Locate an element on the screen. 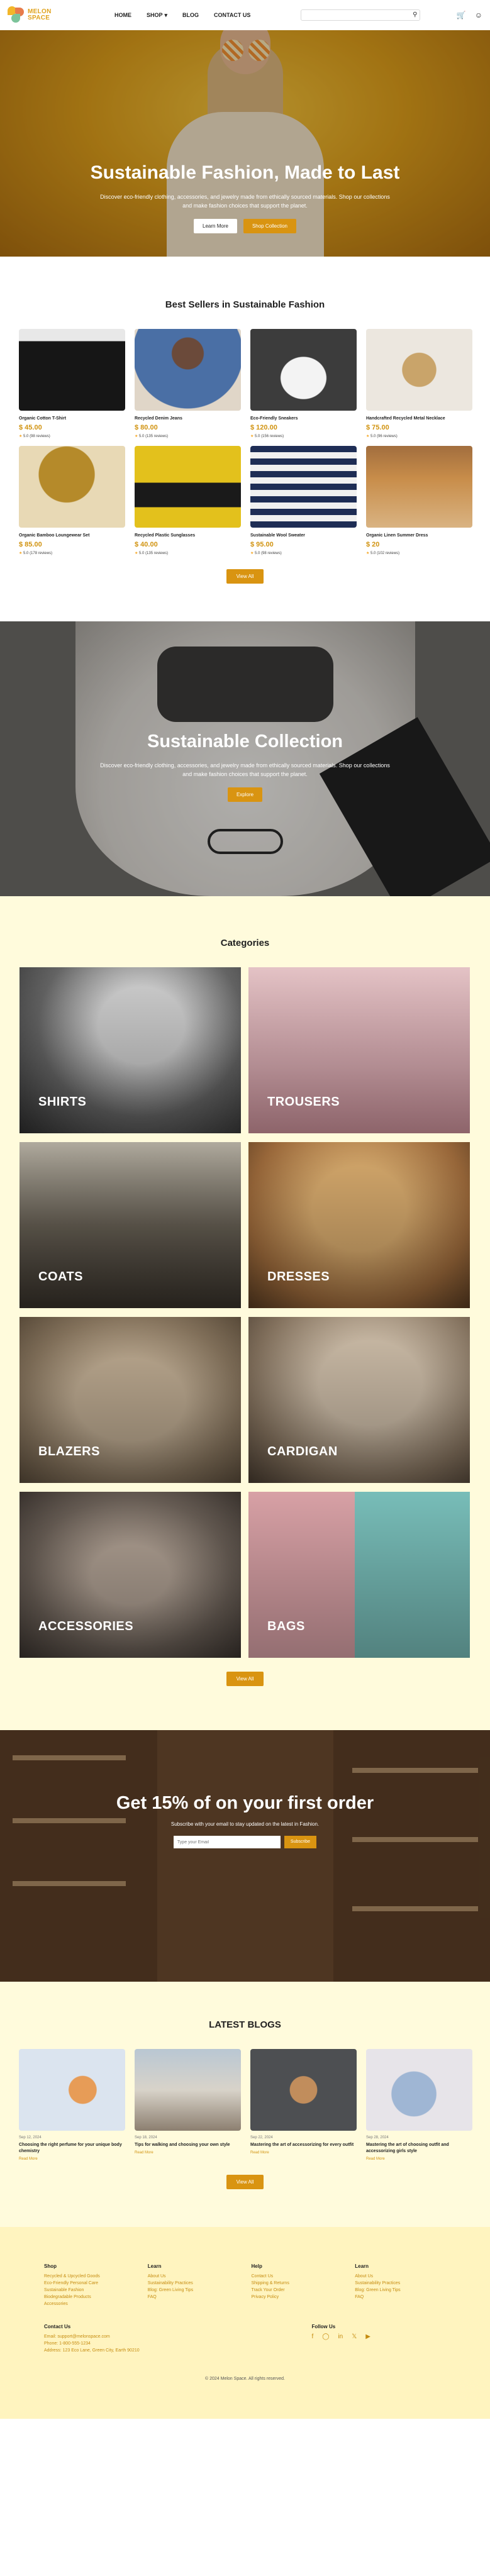 The height and width of the screenshot is (2576, 490). nav-home: HOME is located at coordinates (122, 15).